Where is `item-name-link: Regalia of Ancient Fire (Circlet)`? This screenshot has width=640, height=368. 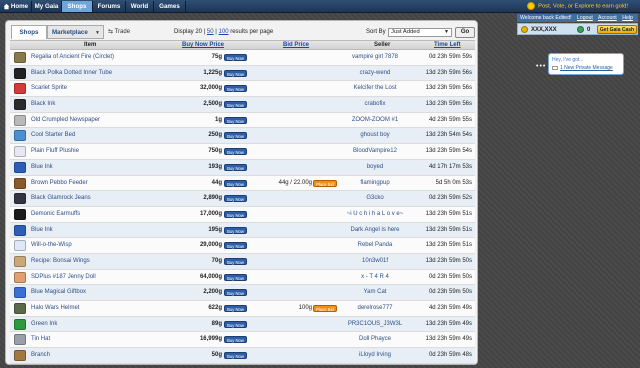
item-name-link: Regalia of Ancient Fire (Circlet) is located at coordinates (72, 58).